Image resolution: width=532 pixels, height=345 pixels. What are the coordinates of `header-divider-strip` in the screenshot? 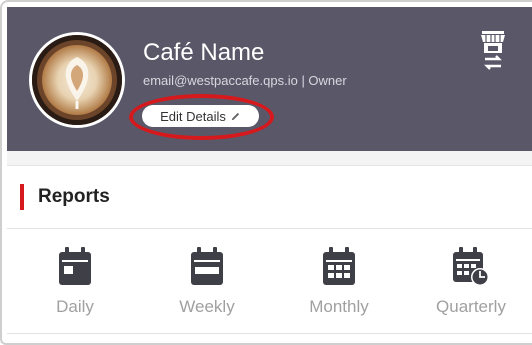 It's located at (269, 158).